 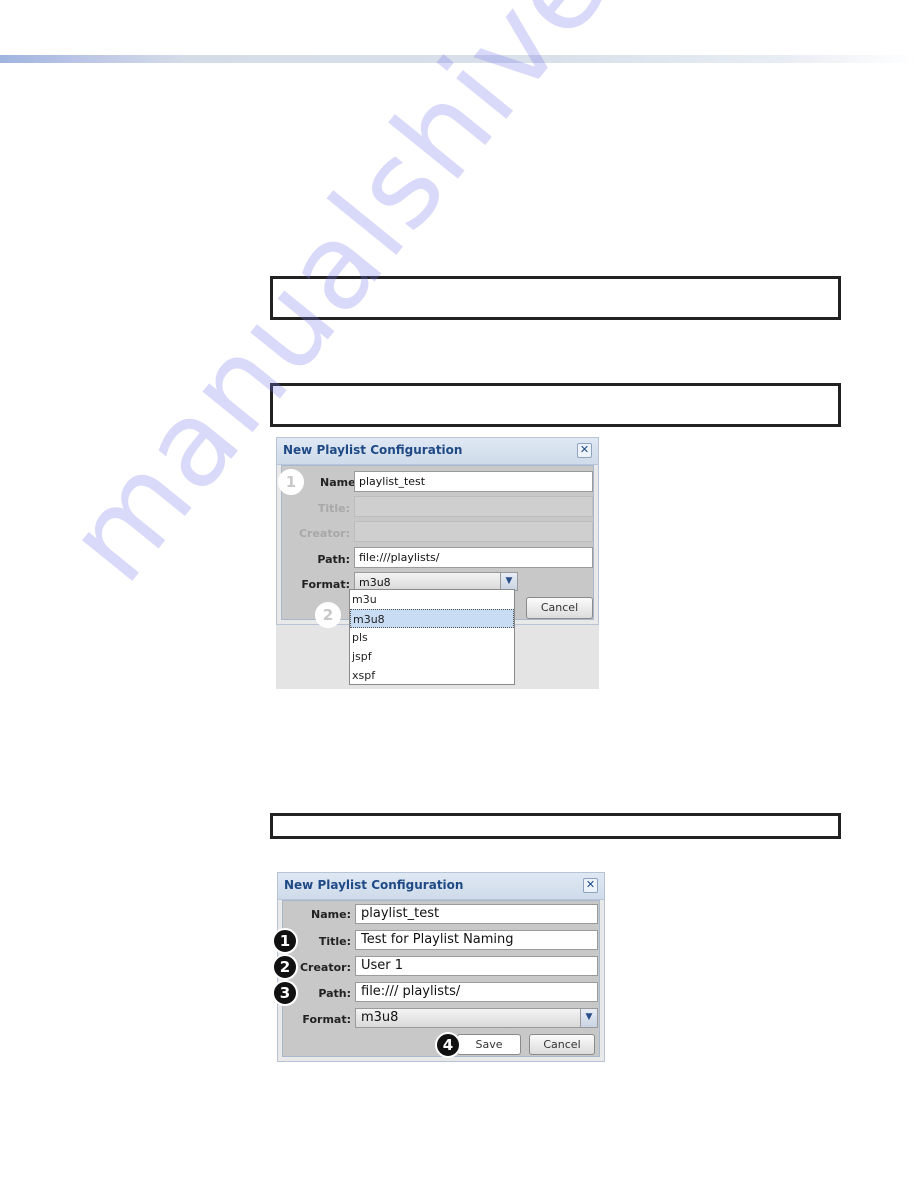 I want to click on format-select: m3u8 ▼, so click(x=476, y=1018).